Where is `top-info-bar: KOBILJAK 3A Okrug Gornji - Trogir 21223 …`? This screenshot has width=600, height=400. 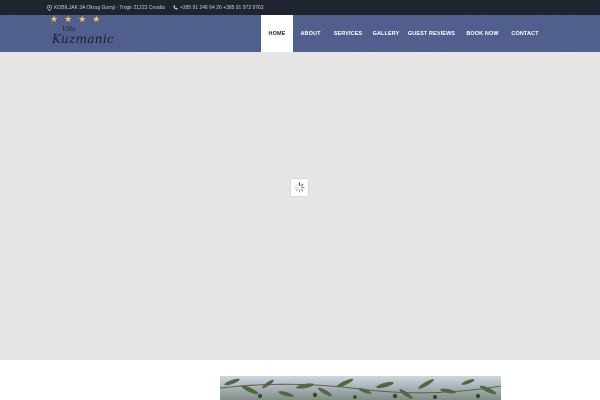 top-info-bar: KOBILJAK 3A Okrug Gornji - Trogir 21223 … is located at coordinates (300, 7).